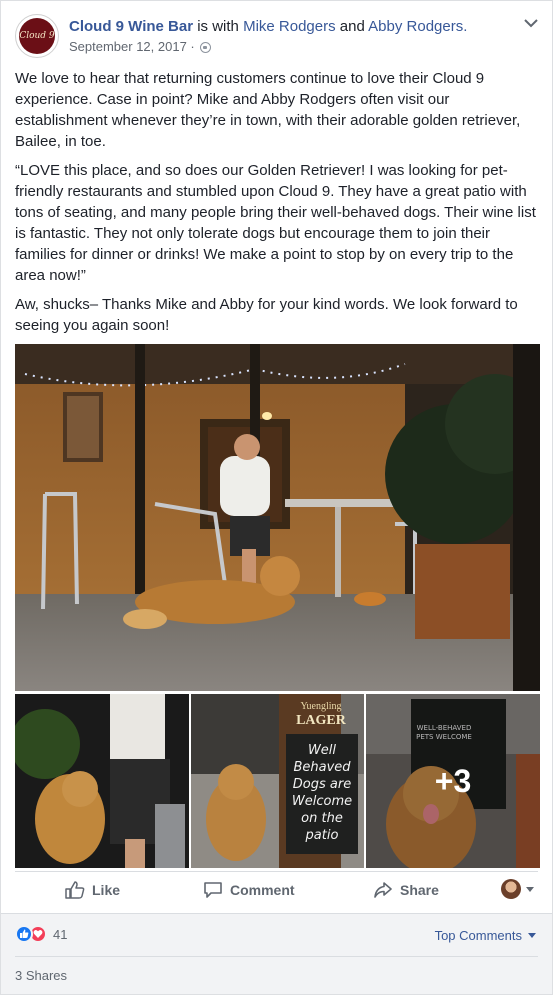  Describe the element at coordinates (352, 26) in the screenshot. I see `and-text: and` at that location.